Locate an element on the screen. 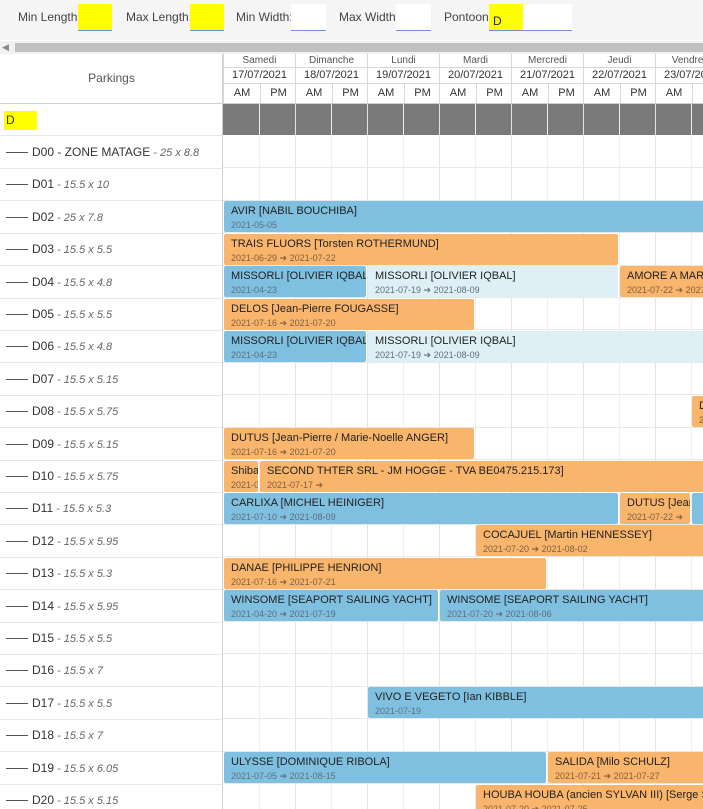 The width and height of the screenshot is (703, 809). booking-bar: VIVO E VEGETO [Ian KIBBLE] 2021-07-19 is located at coordinates (535, 703).